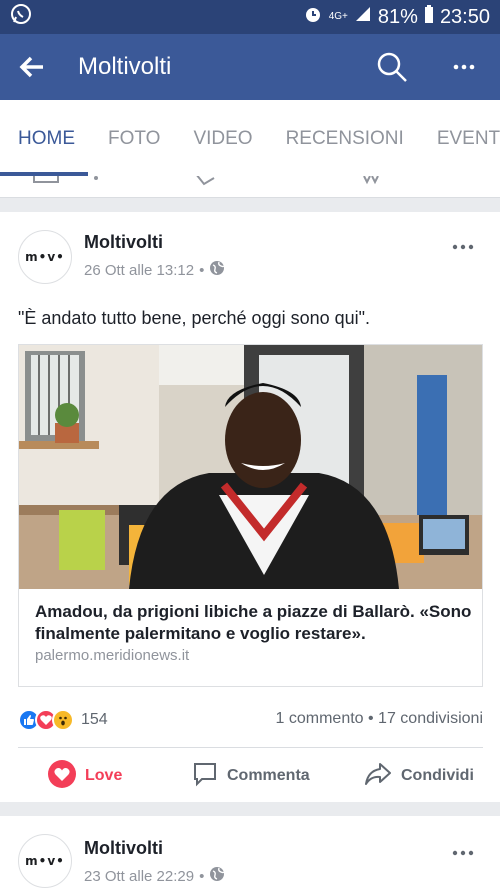  What do you see at coordinates (429, 17) in the screenshot?
I see `battery-icon` at bounding box center [429, 17].